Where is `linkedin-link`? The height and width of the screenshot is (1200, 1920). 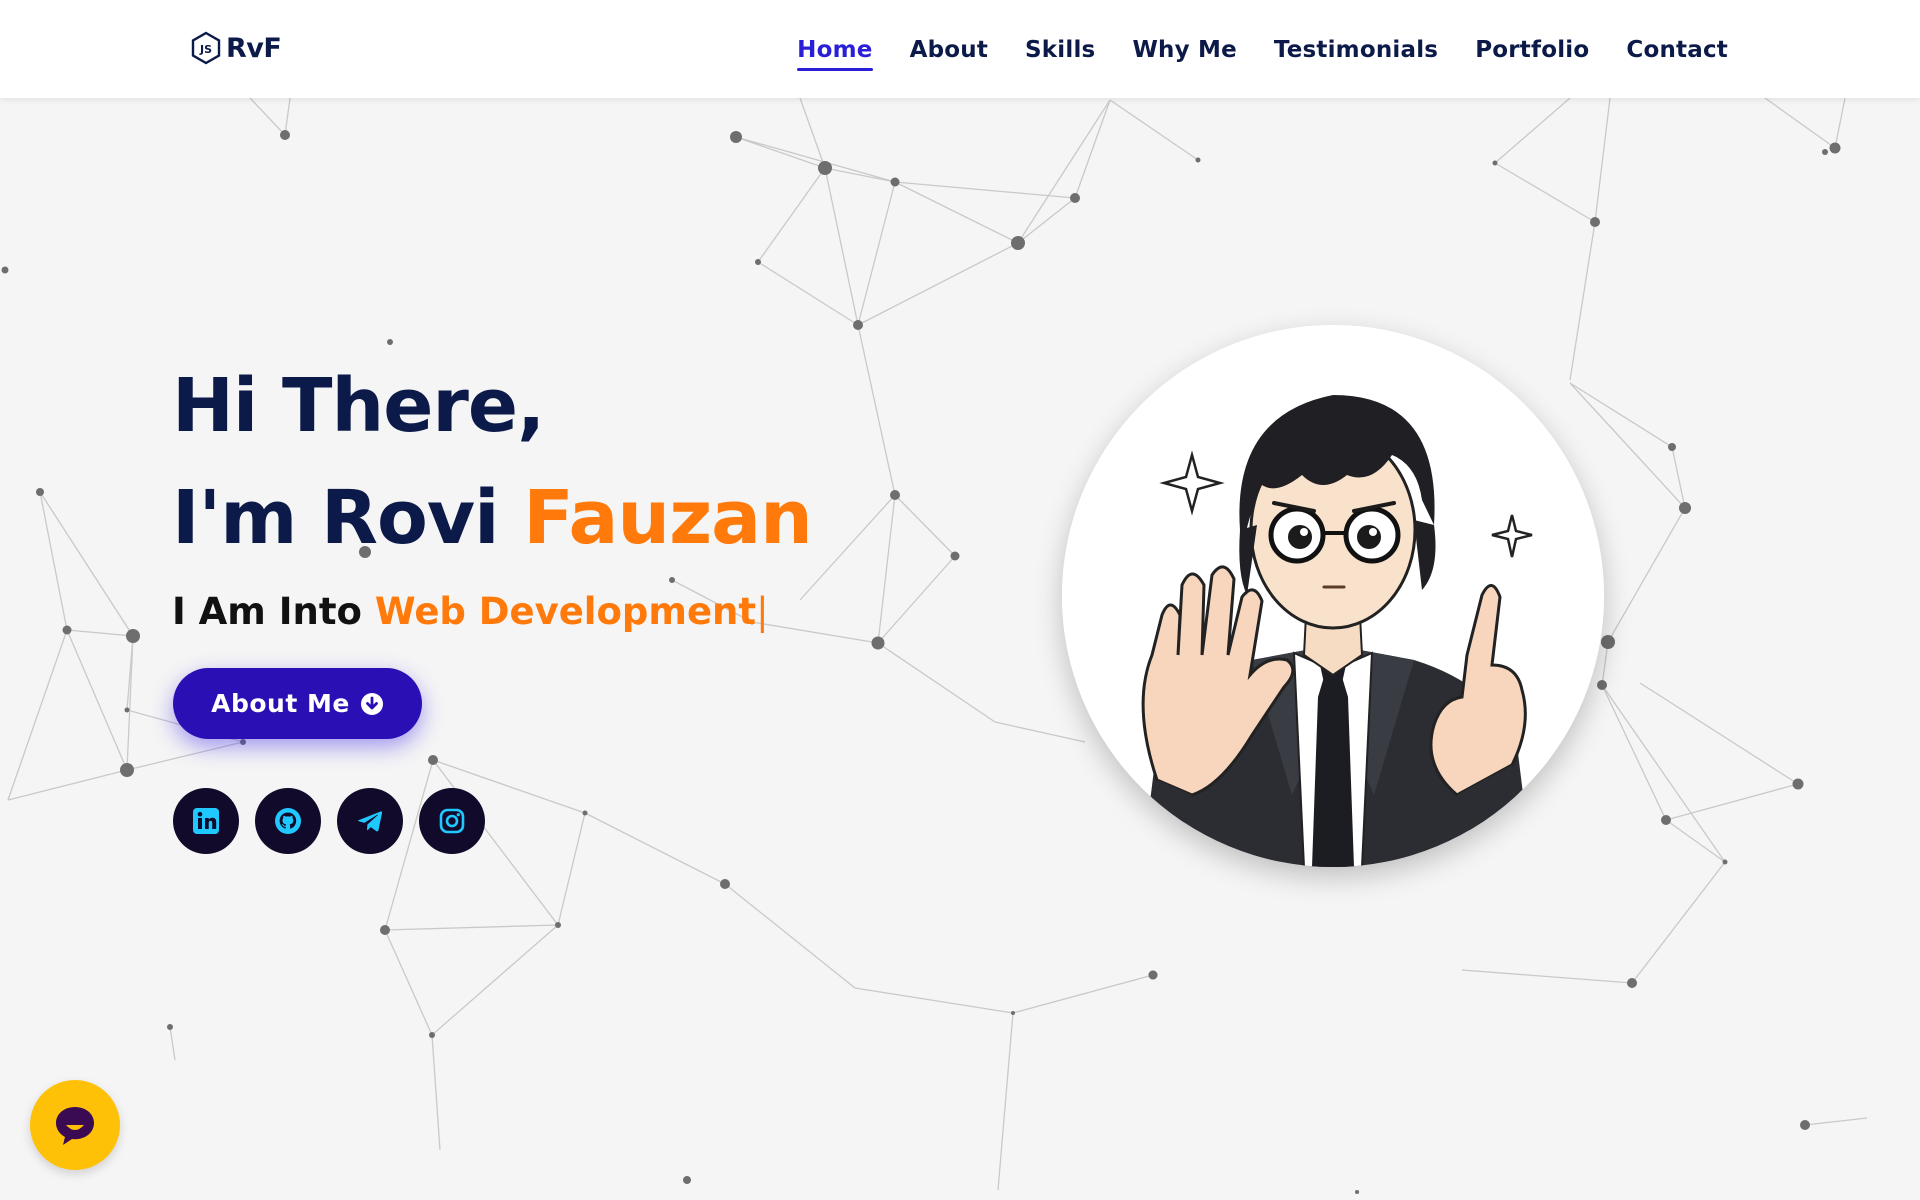 linkedin-link is located at coordinates (206, 821).